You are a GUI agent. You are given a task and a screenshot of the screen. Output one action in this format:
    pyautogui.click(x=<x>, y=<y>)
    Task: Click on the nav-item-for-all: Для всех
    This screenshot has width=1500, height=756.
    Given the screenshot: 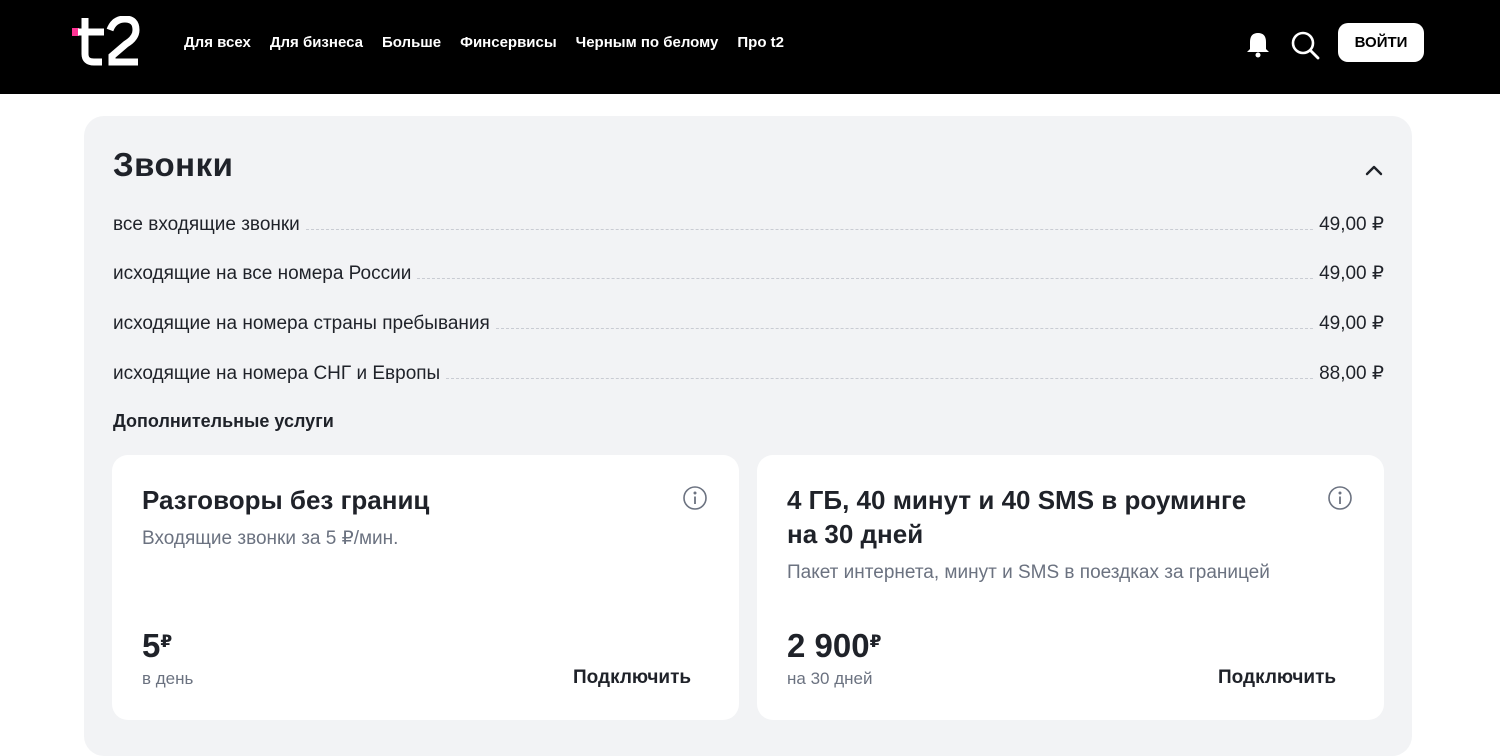 What is the action you would take?
    pyautogui.click(x=217, y=43)
    